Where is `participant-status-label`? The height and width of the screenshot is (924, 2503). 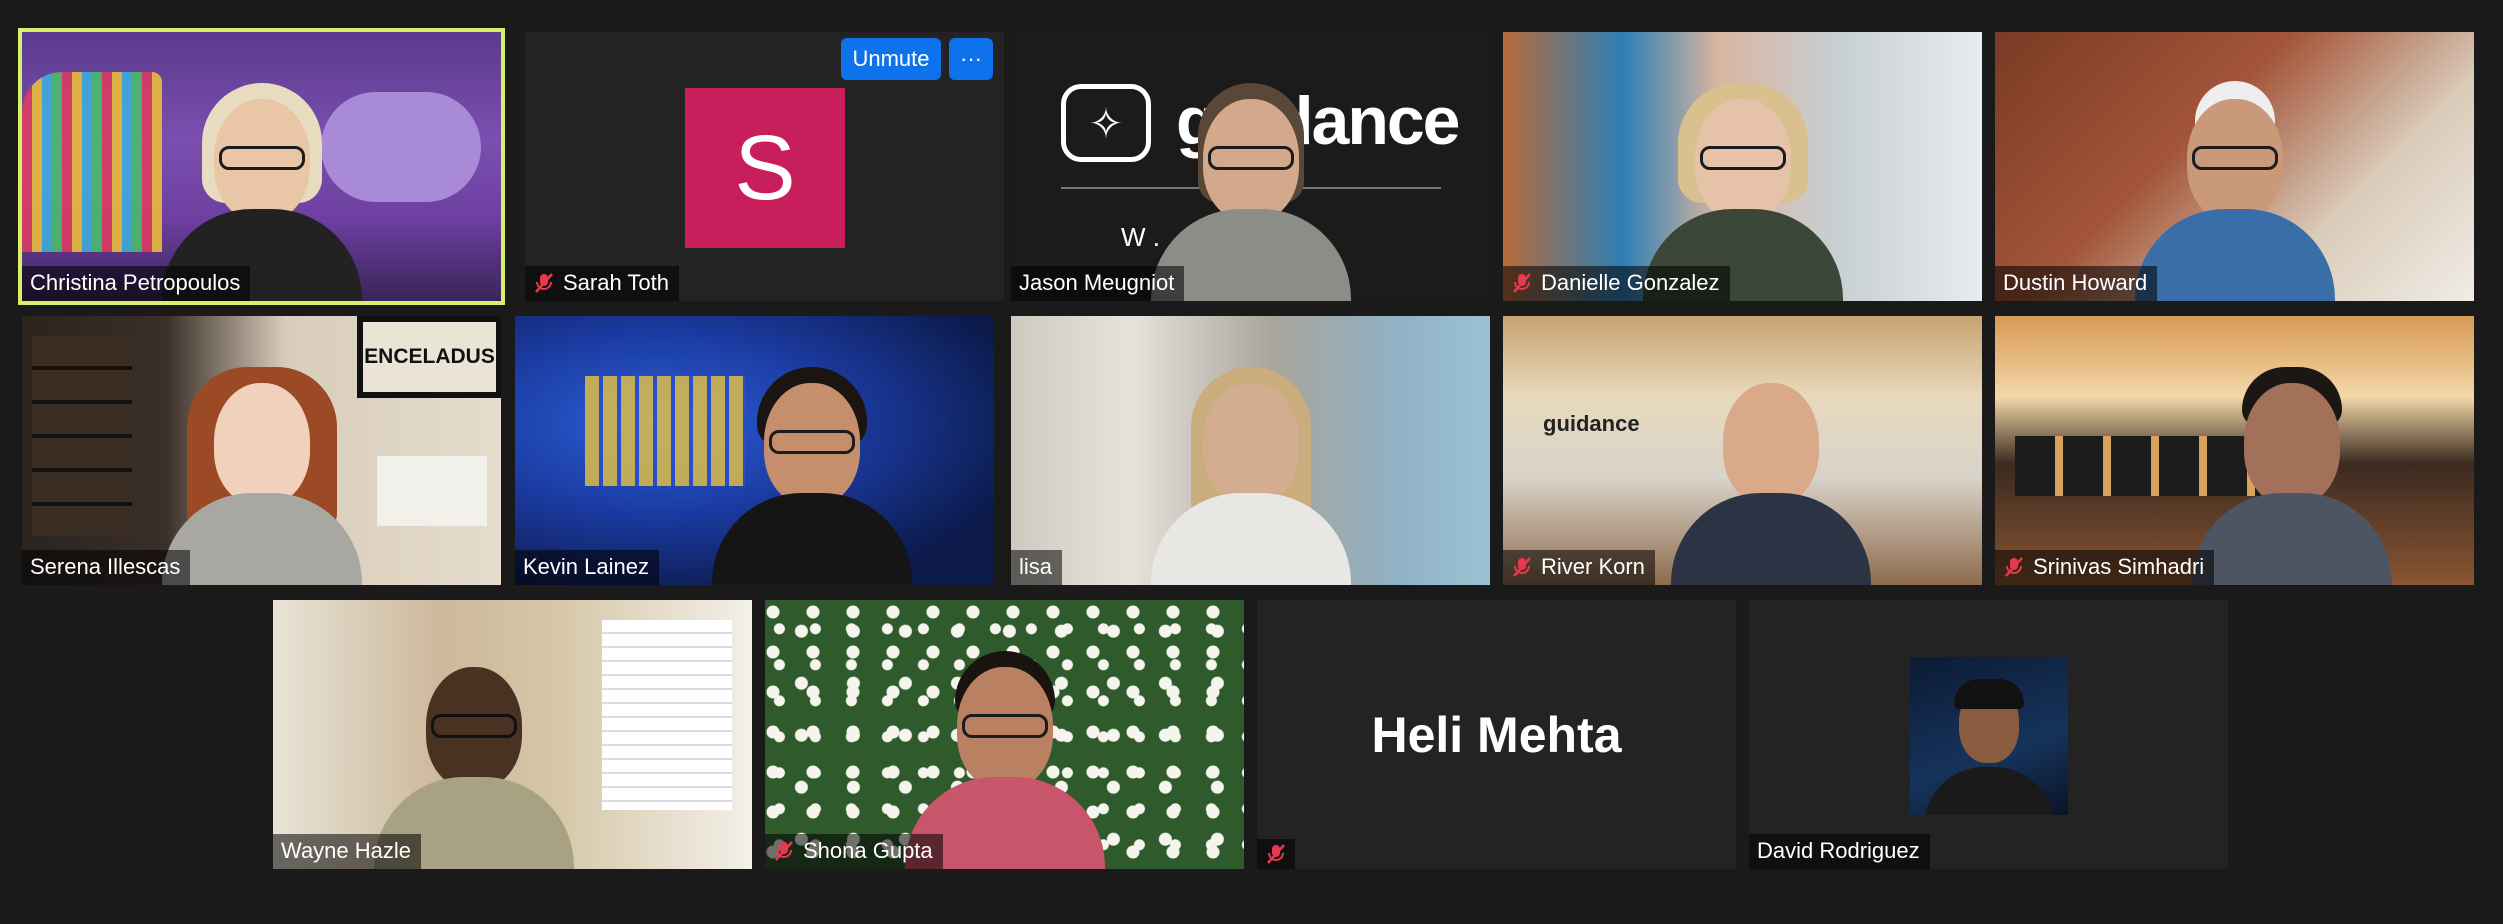 participant-status-label is located at coordinates (1276, 854).